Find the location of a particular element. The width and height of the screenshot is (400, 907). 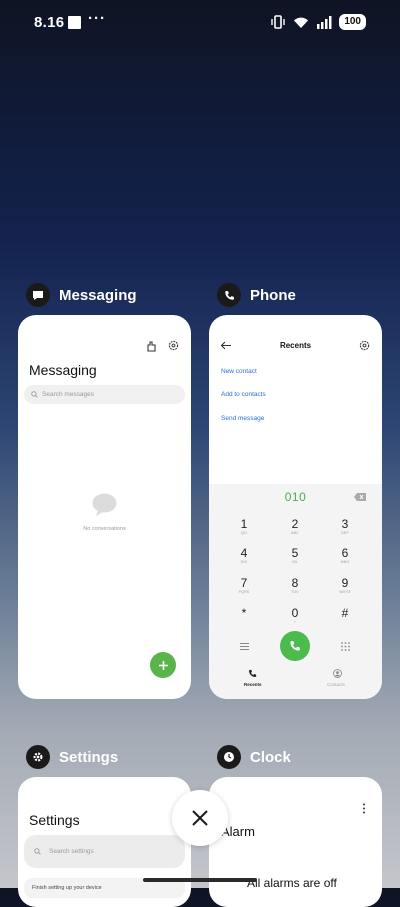

dial-key-3: 3 DEF is located at coordinates (345, 527).